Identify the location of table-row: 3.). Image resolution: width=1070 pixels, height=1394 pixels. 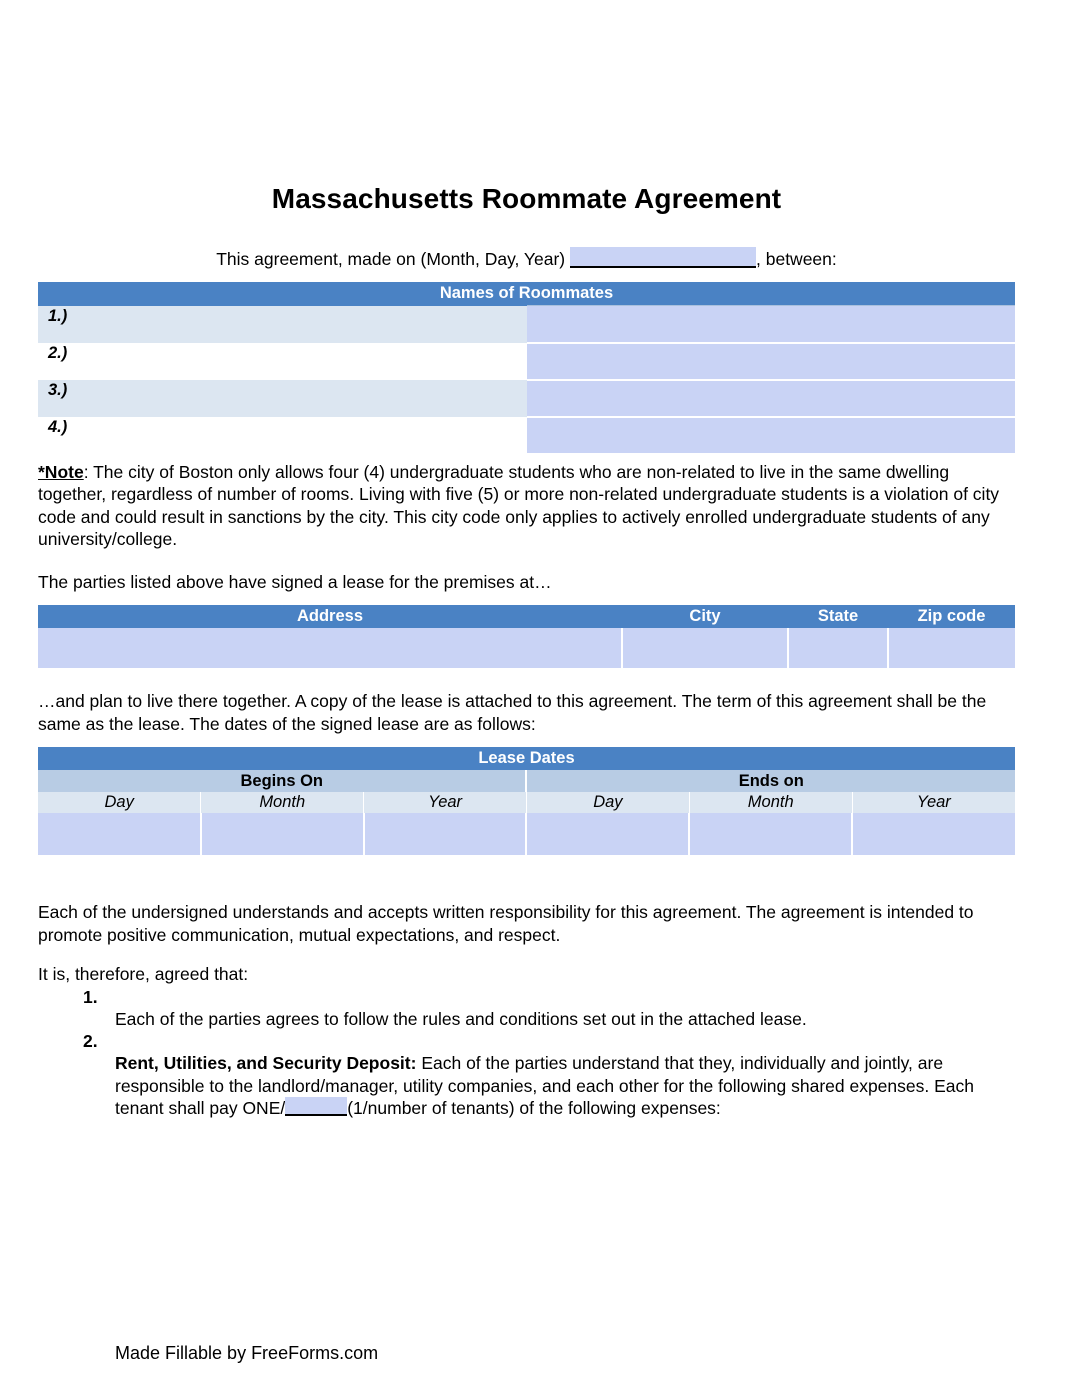
(526, 398).